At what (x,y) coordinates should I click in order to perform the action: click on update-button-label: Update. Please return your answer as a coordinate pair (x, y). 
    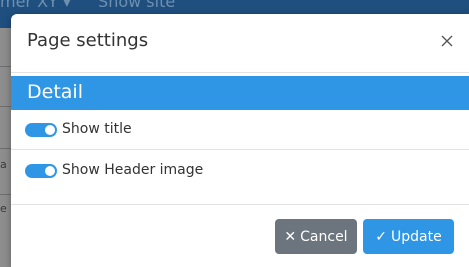
    Looking at the image, I should click on (416, 236).